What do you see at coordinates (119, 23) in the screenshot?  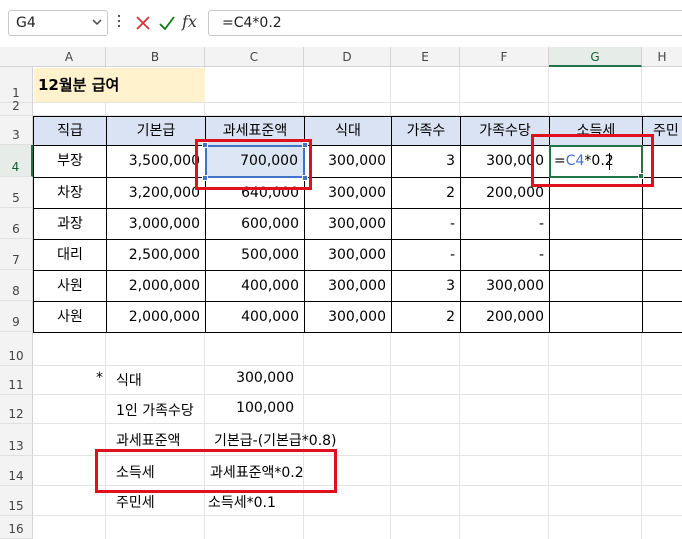 I see `more-options-icon` at bounding box center [119, 23].